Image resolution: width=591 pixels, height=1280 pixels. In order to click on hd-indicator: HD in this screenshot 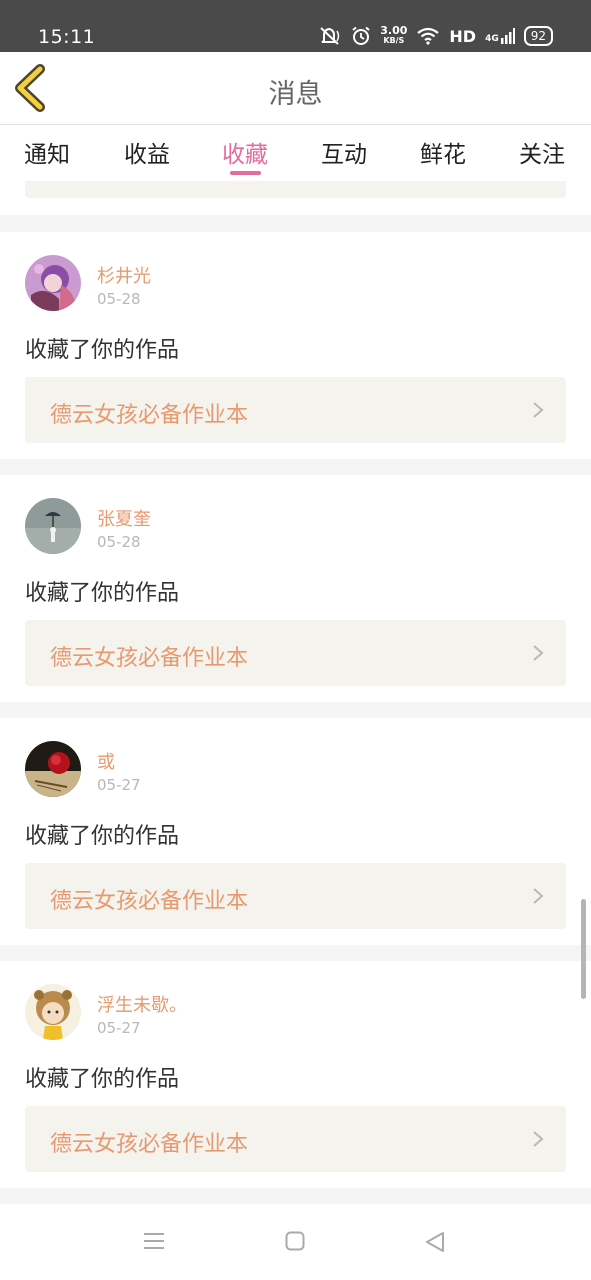, I will do `click(463, 36)`.